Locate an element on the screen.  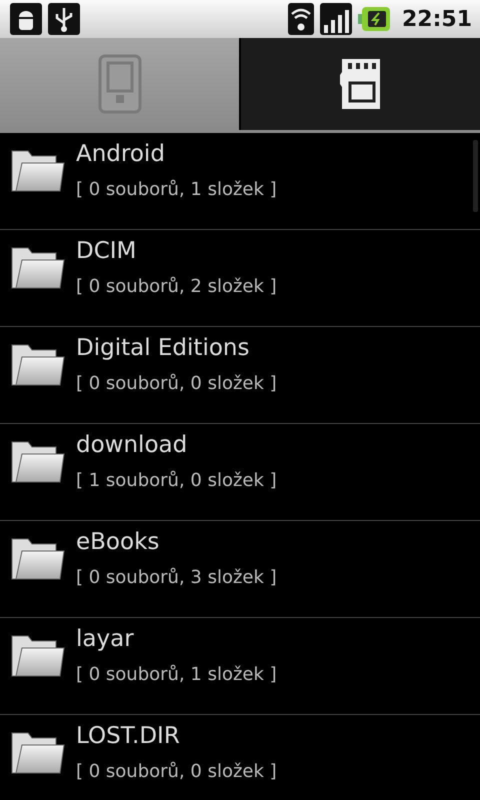
folder-name: layar is located at coordinates (105, 639).